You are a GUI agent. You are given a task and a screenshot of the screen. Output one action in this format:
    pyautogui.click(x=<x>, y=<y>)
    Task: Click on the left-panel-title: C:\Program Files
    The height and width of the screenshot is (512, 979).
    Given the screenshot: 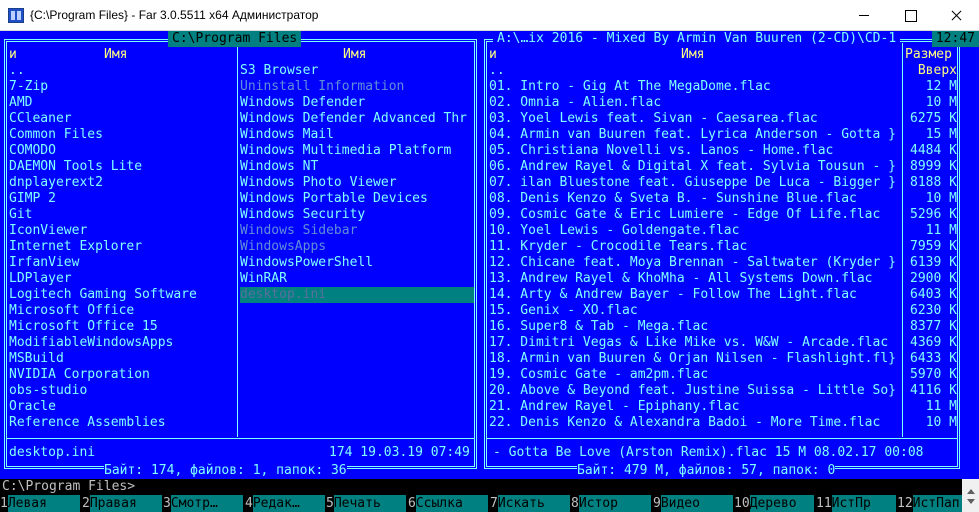 What is the action you would take?
    pyautogui.click(x=235, y=39)
    